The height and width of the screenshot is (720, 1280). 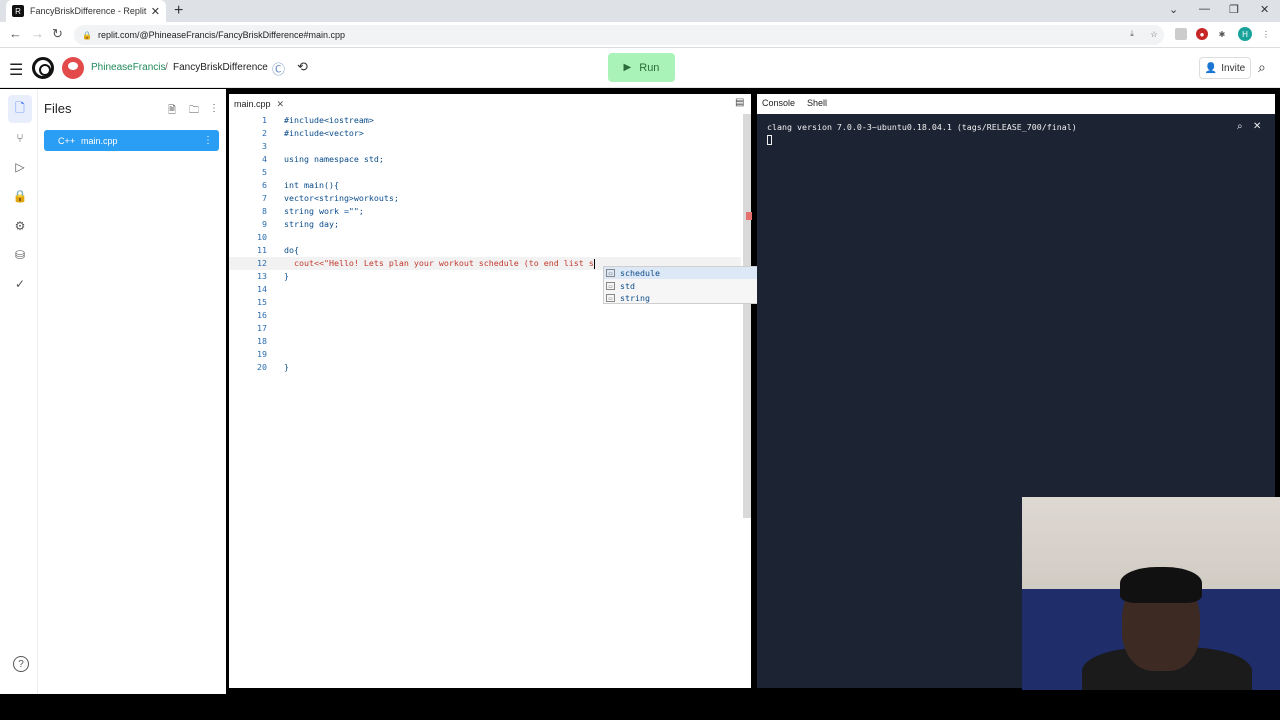 What do you see at coordinates (194, 111) in the screenshot?
I see `new-folder-icon: 🗀` at bounding box center [194, 111].